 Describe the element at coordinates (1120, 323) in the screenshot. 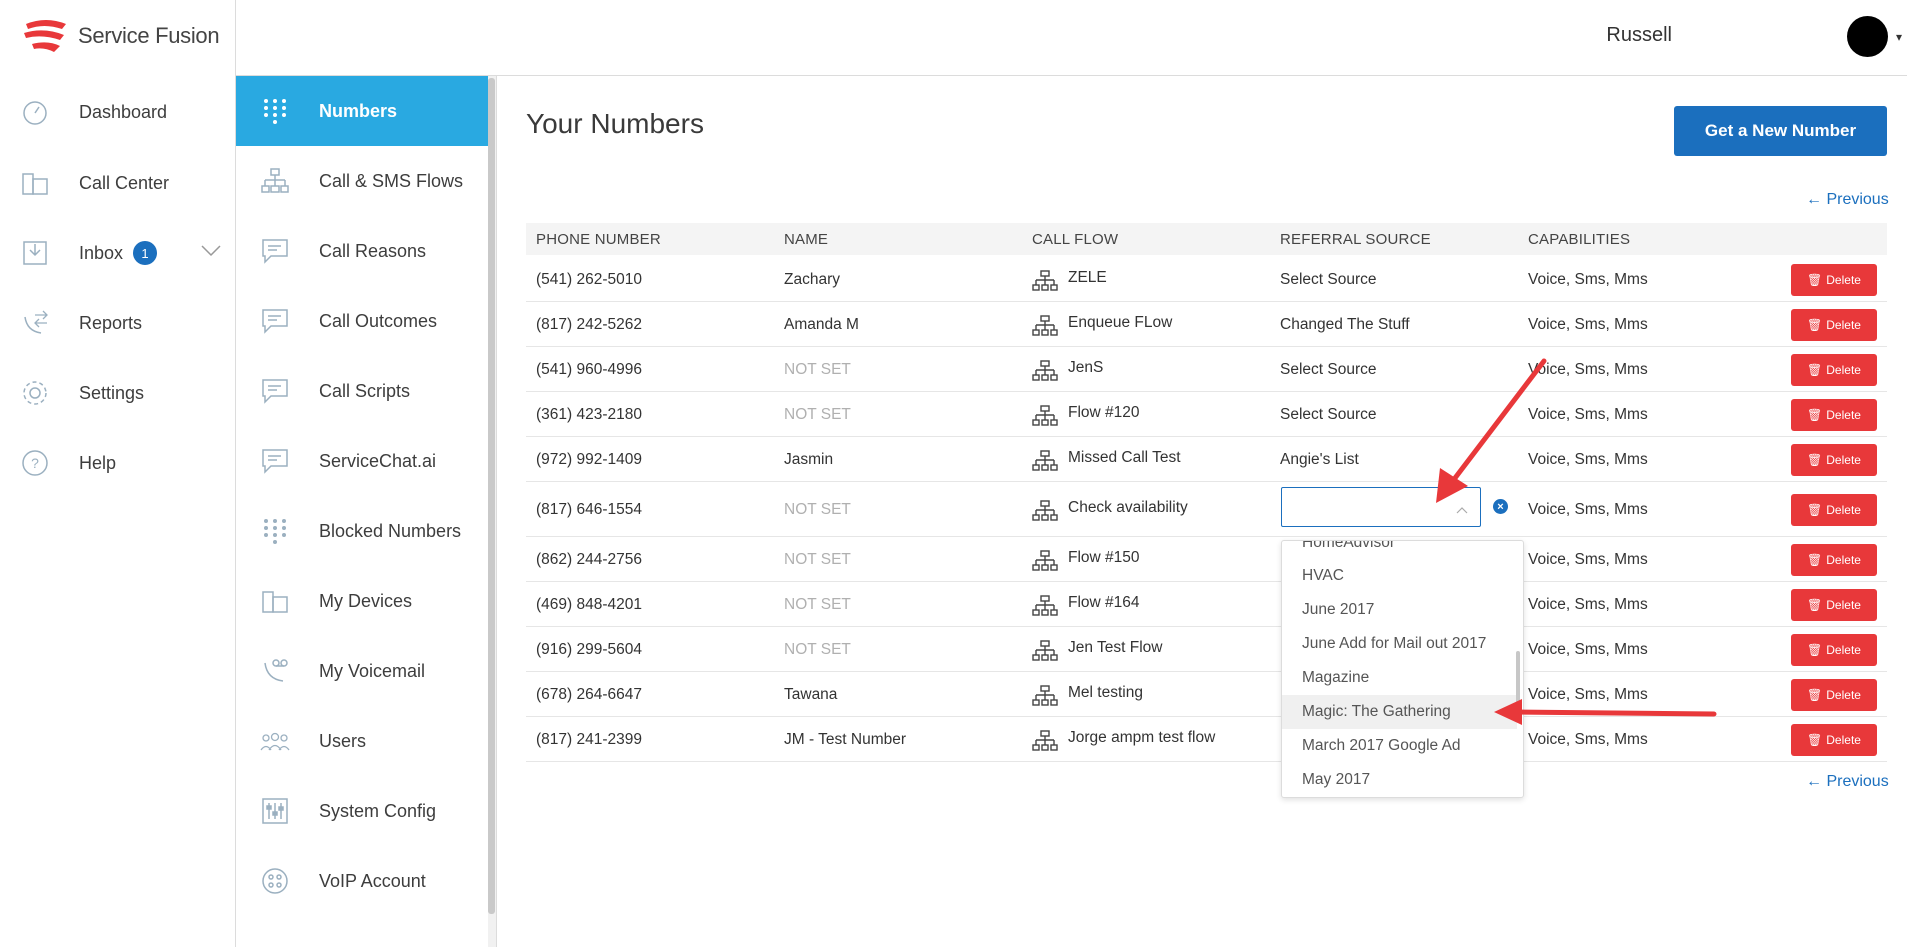

I see `call-flow-cell: Enqueue FLow` at that location.